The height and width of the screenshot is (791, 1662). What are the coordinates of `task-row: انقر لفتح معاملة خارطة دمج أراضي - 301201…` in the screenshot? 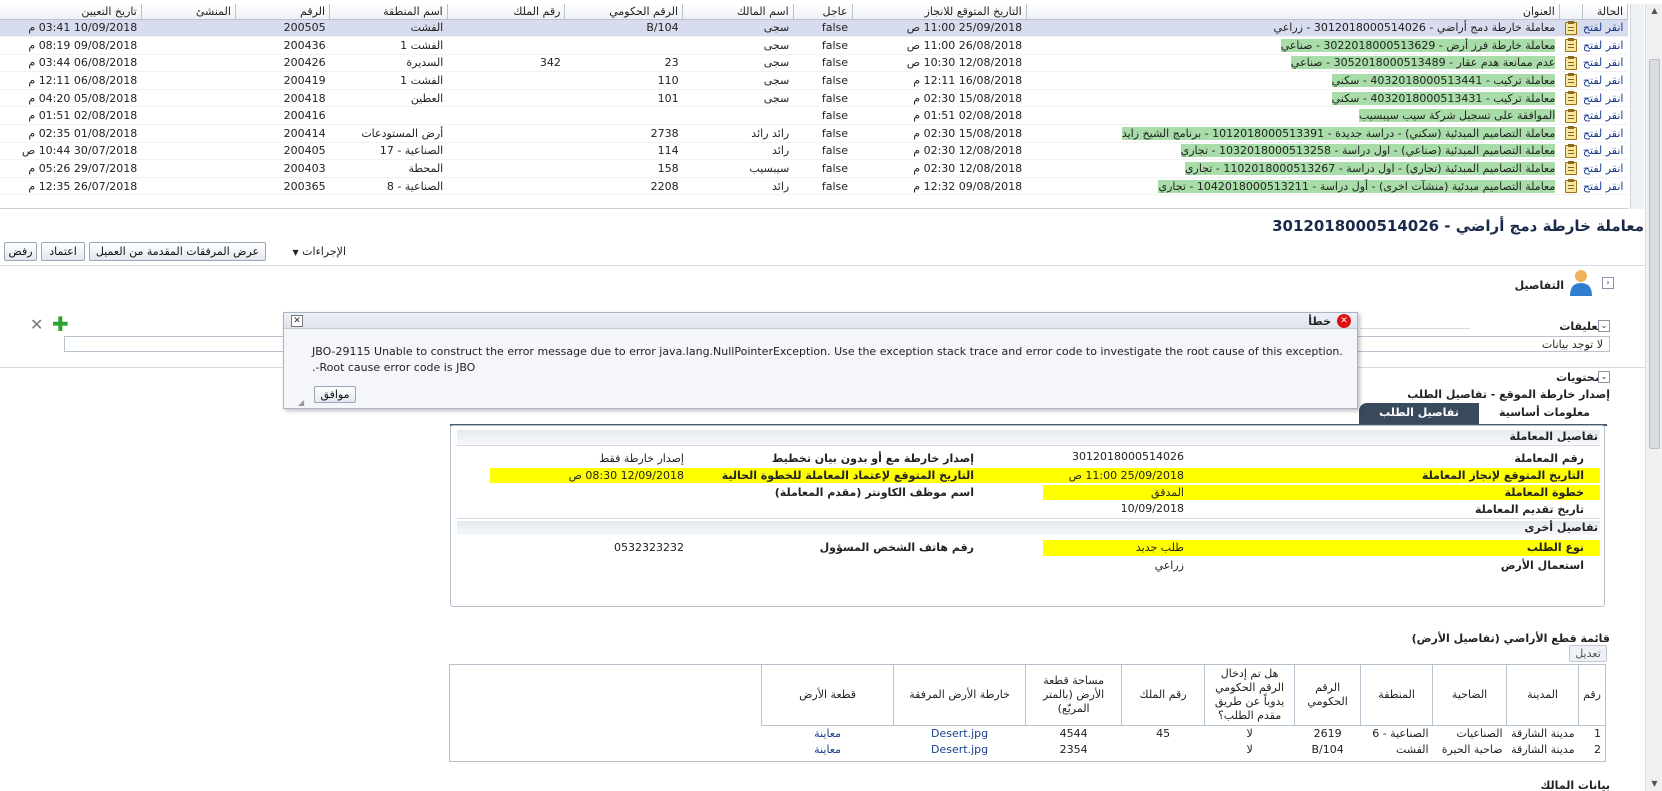 It's located at (814, 28).